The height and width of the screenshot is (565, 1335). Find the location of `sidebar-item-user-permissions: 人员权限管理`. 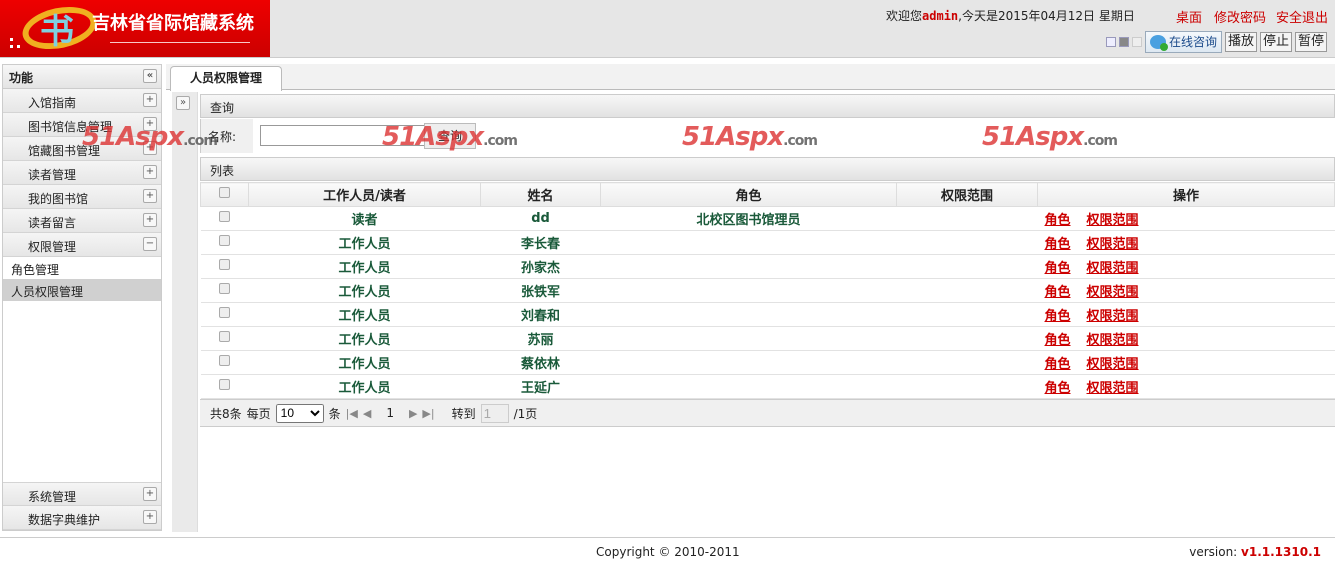

sidebar-item-user-permissions: 人员权限管理 is located at coordinates (82, 290).